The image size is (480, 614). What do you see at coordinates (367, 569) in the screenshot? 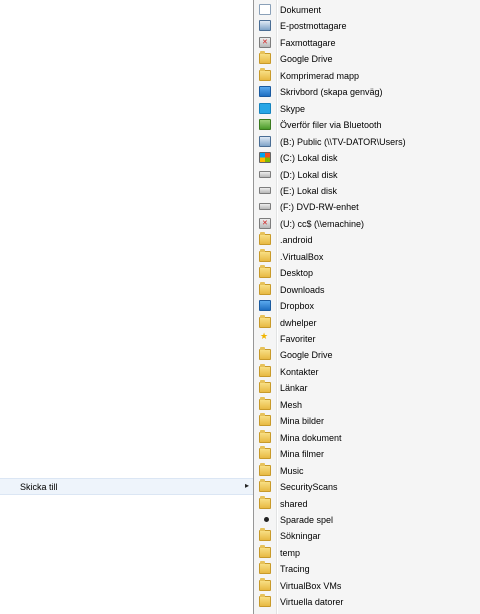
I see `submenu-item: Tracing` at bounding box center [367, 569].